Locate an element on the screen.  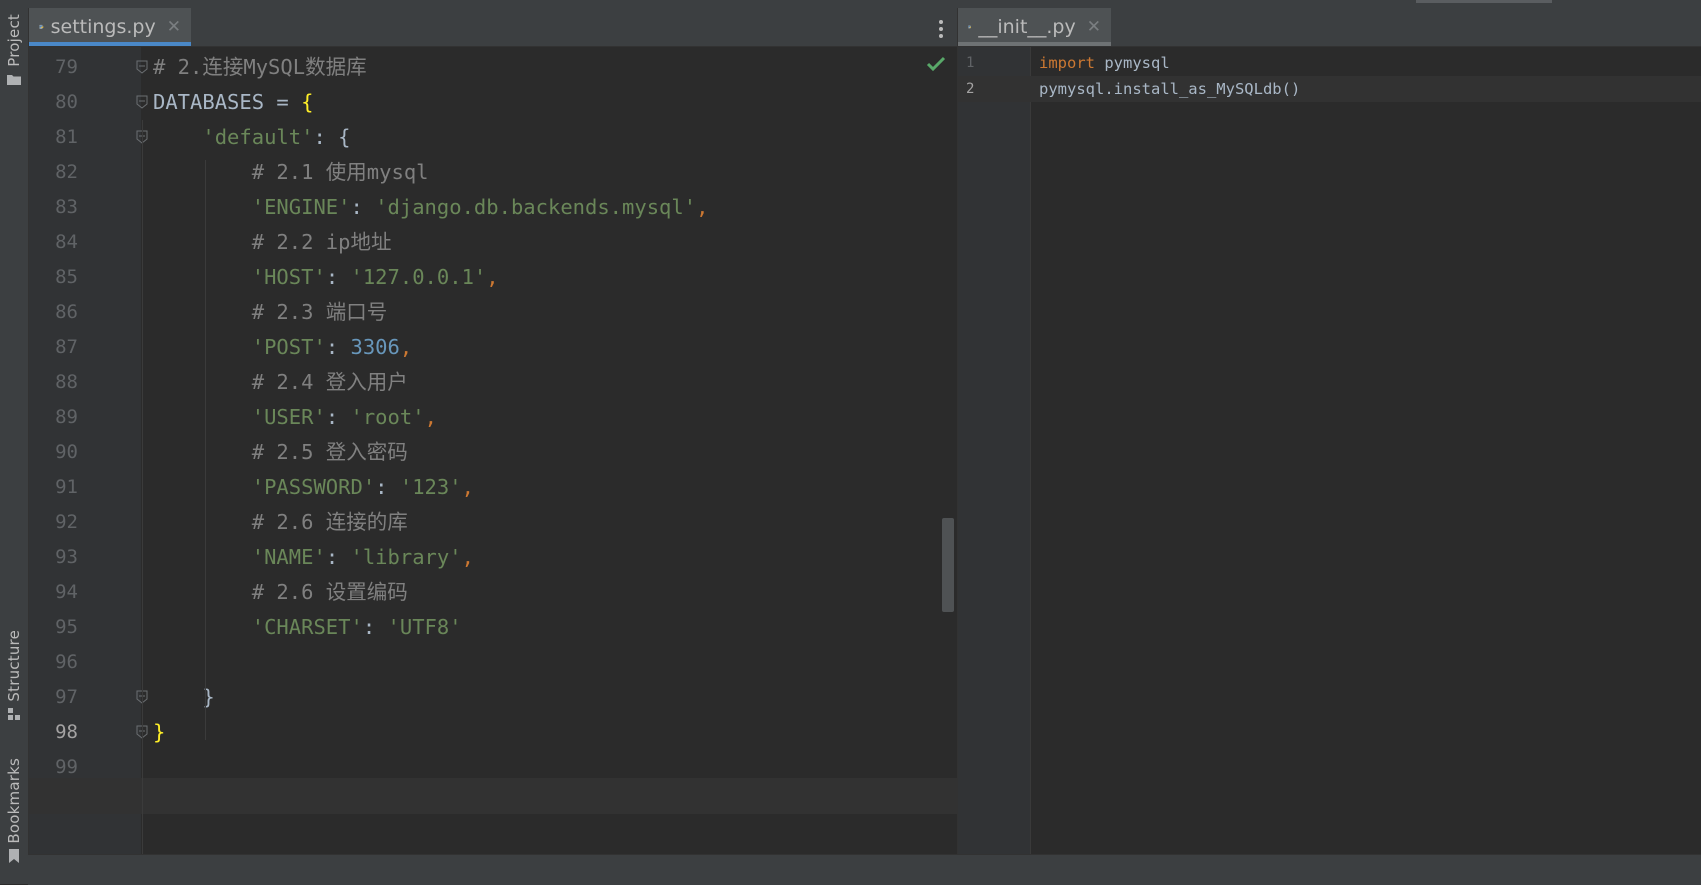
top-scroll-thumb is located at coordinates (1484, 1).